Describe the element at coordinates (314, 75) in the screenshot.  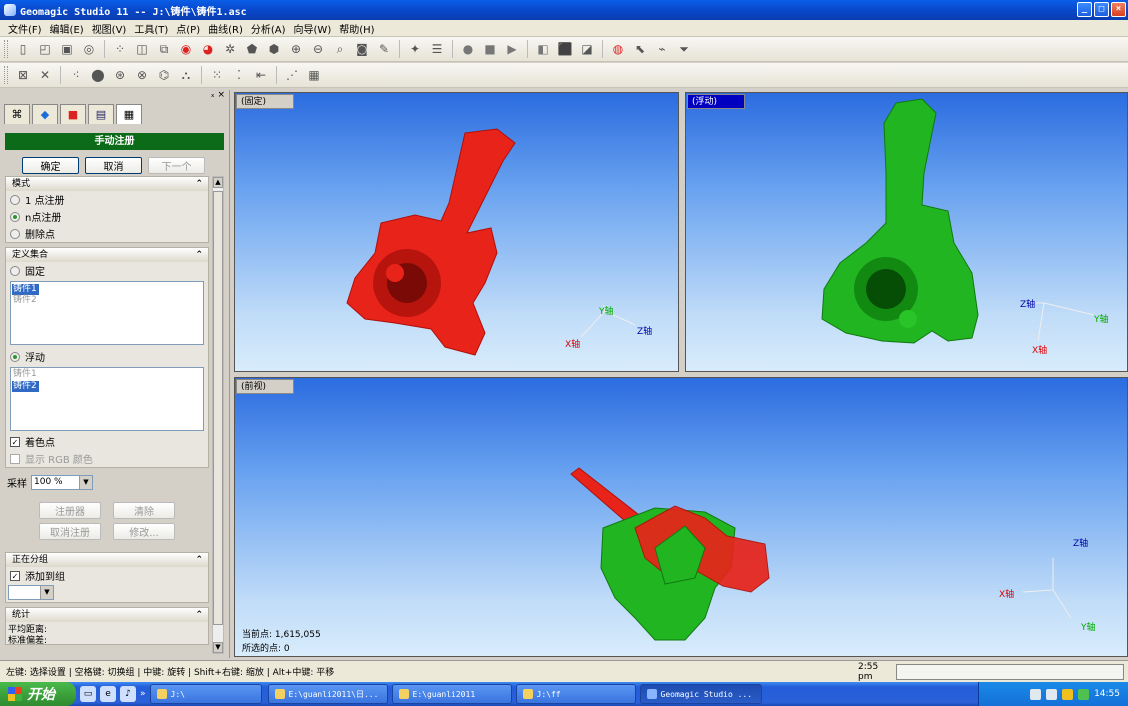
I see `mesh-icon: ▦` at that location.